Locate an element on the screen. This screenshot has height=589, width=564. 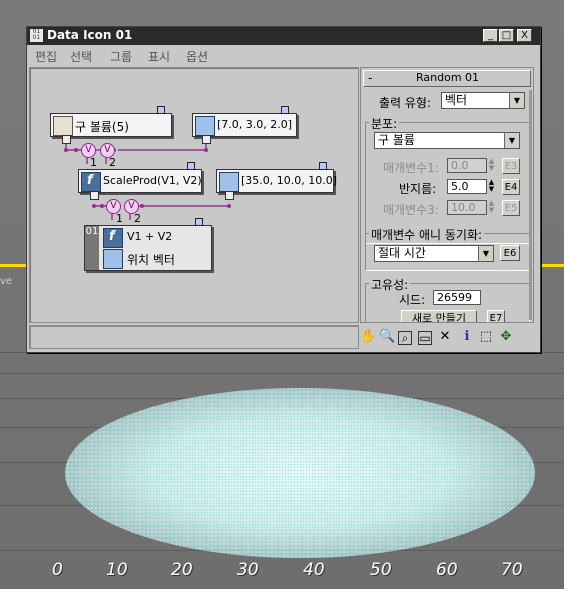
node-label: ScaleProd(V1, V2) is located at coordinates (152, 180).